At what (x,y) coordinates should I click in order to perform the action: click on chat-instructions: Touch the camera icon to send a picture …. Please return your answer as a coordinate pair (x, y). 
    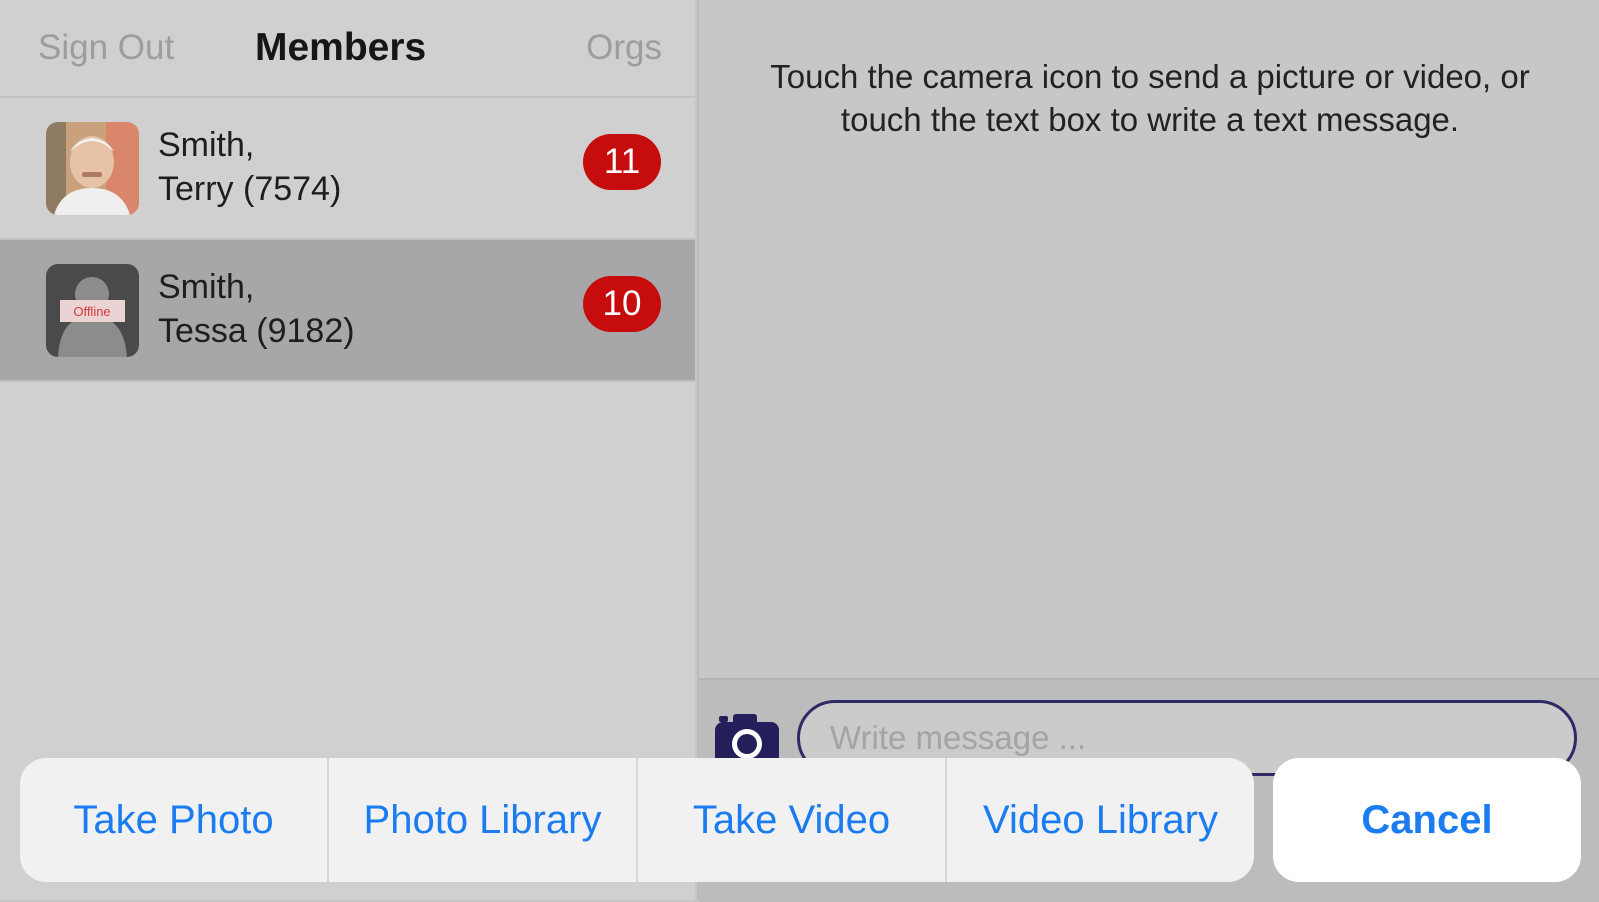
    Looking at the image, I should click on (1149, 98).